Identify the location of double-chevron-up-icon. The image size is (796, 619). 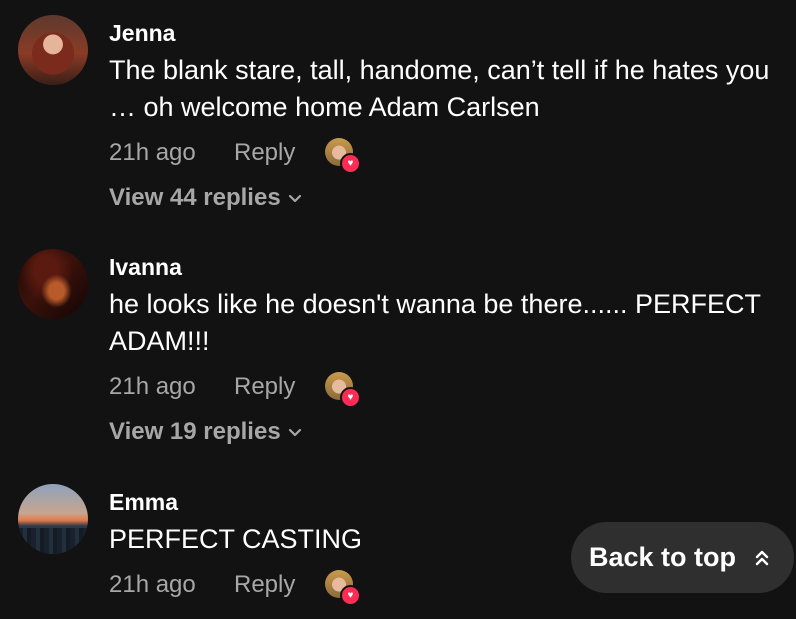
(762, 558).